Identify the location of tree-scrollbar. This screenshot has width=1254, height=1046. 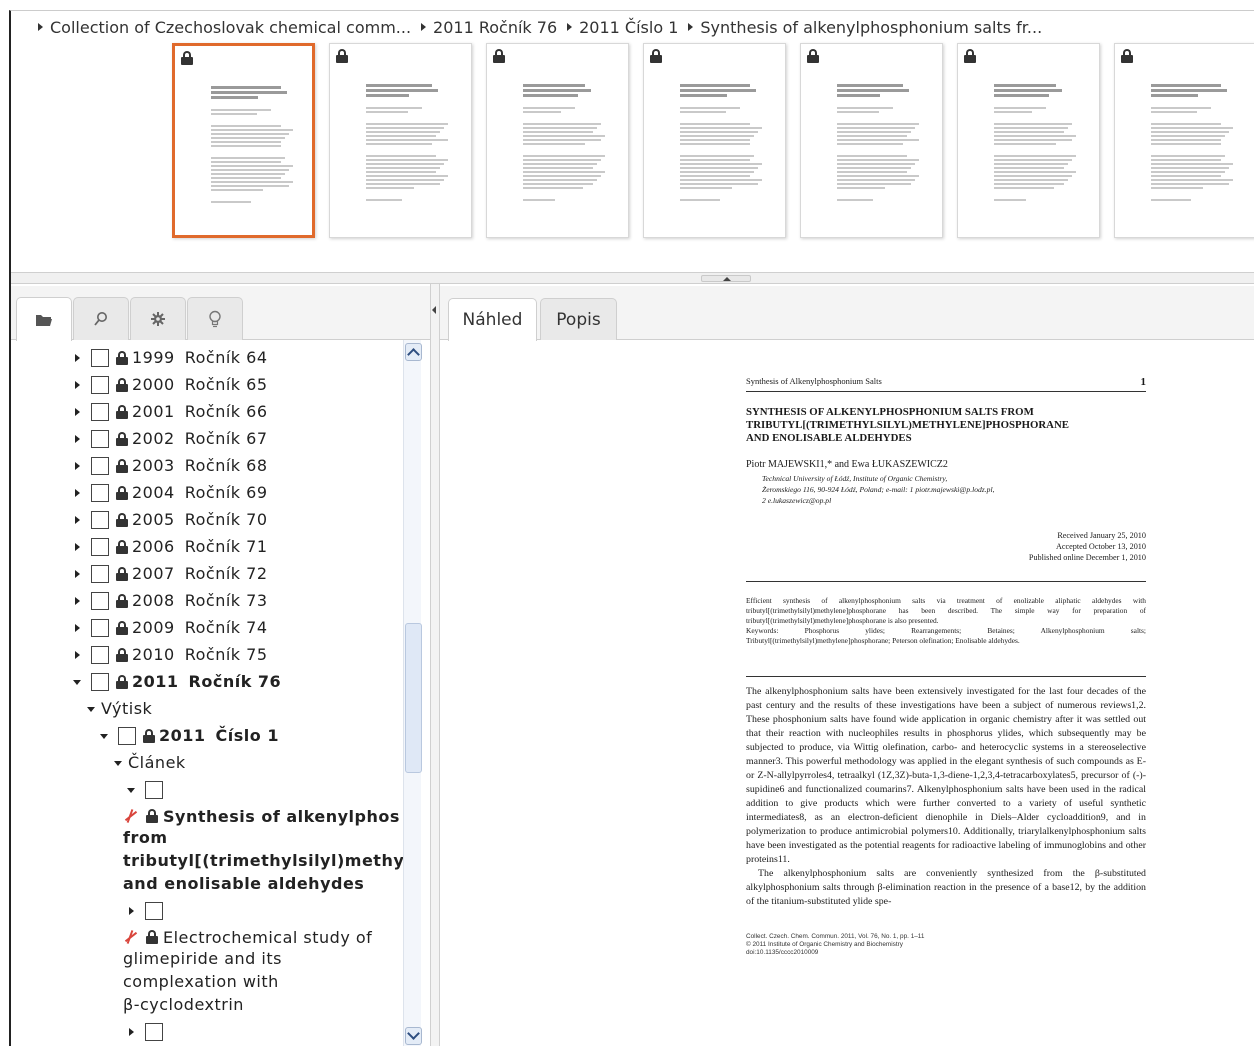
(412, 693).